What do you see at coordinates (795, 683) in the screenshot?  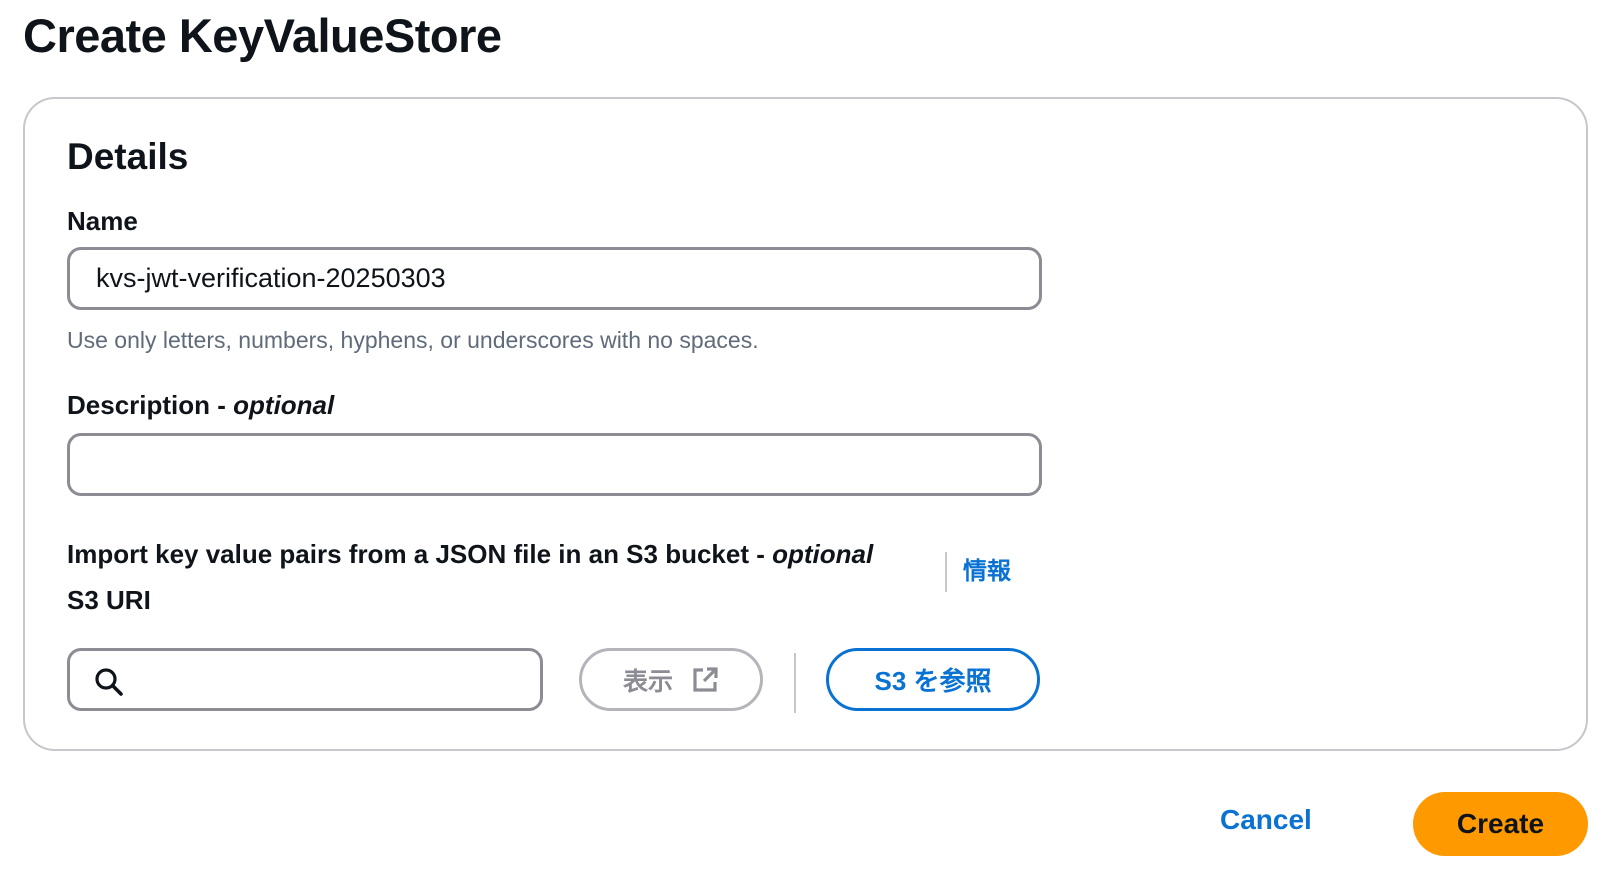 I see `button-divider` at bounding box center [795, 683].